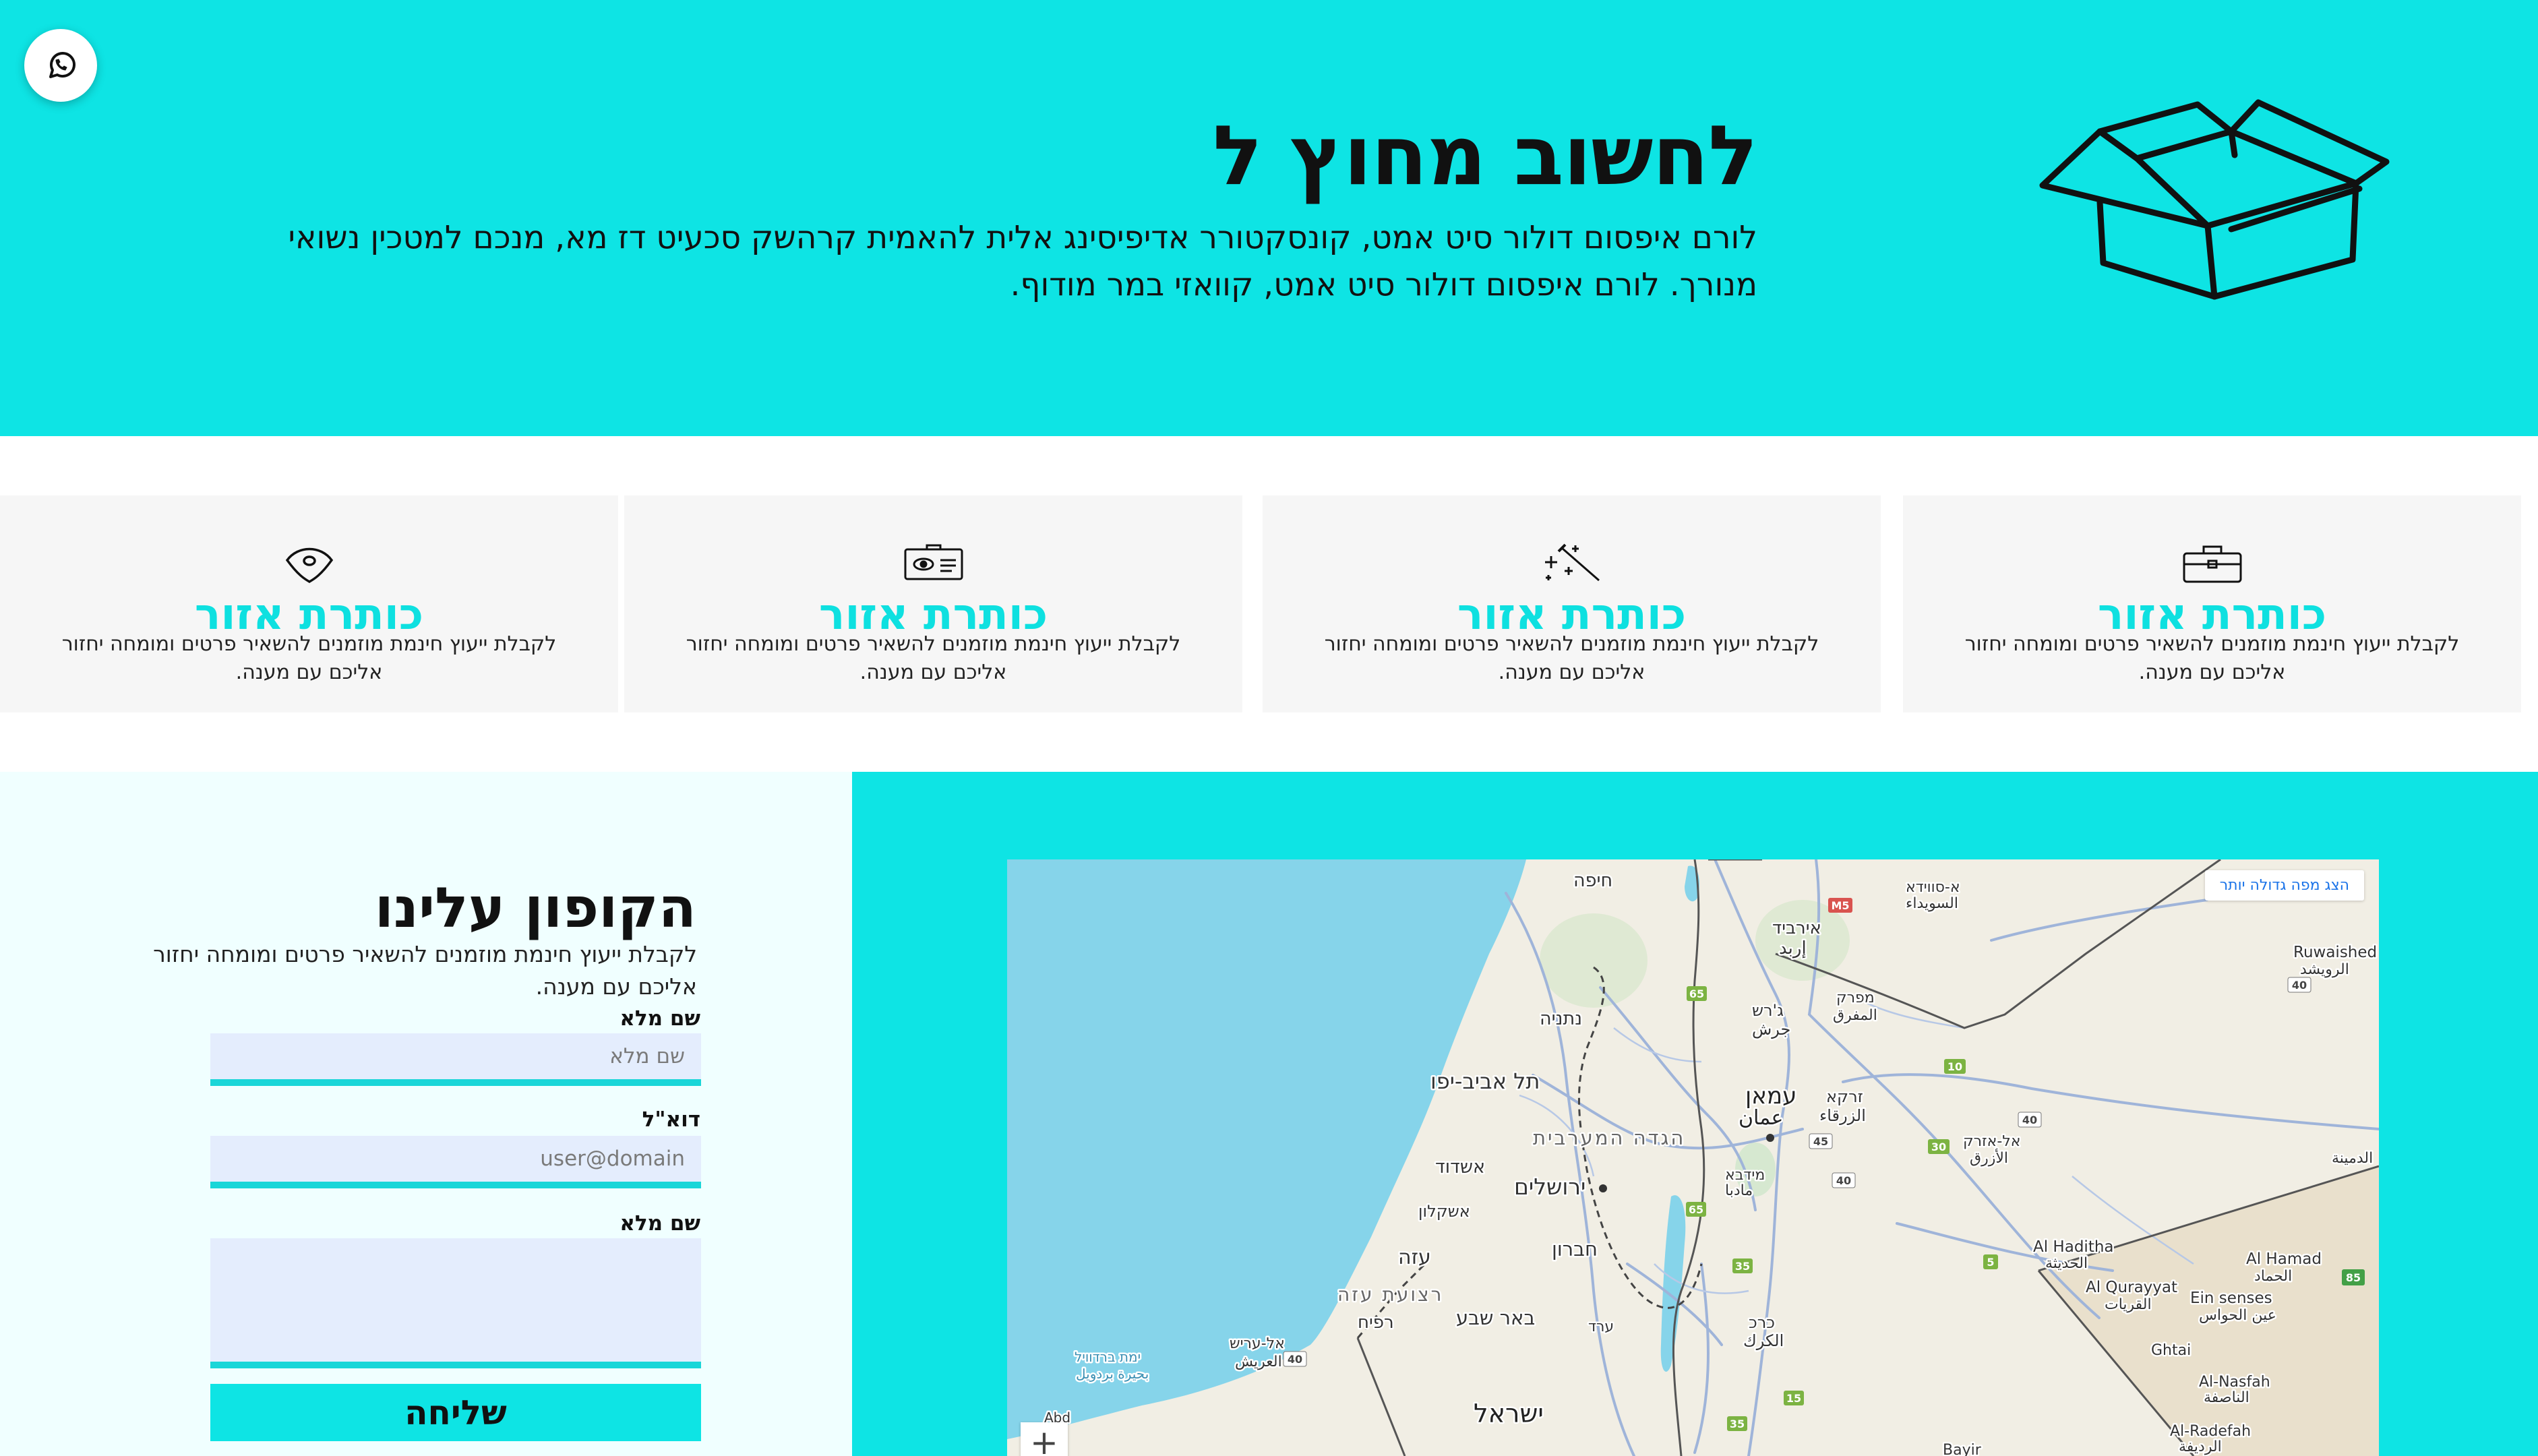 The width and height of the screenshot is (2538, 1456). I want to click on svg-text: עזה, so click(1414, 1257).